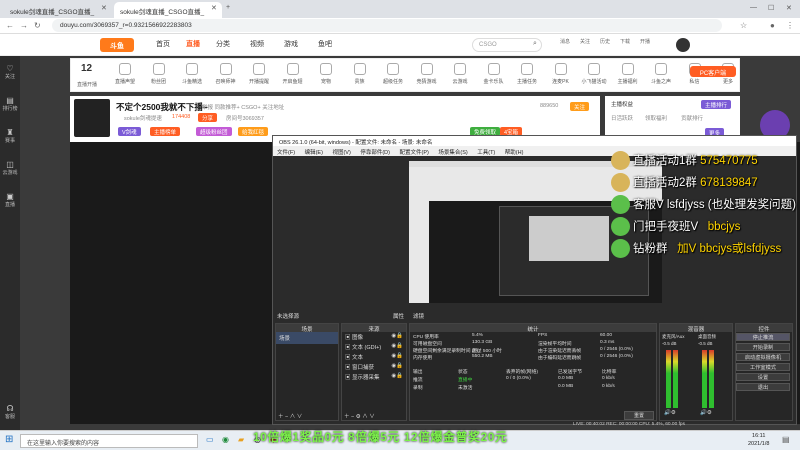 This screenshot has height=450, width=800. What do you see at coordinates (622, 118) in the screenshot?
I see `rightpanel-item: 日活跃跃` at bounding box center [622, 118].